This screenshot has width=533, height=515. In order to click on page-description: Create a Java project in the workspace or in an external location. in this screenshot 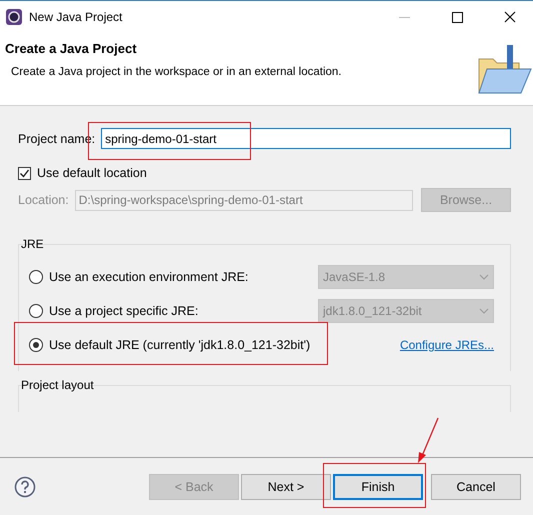, I will do `click(176, 72)`.